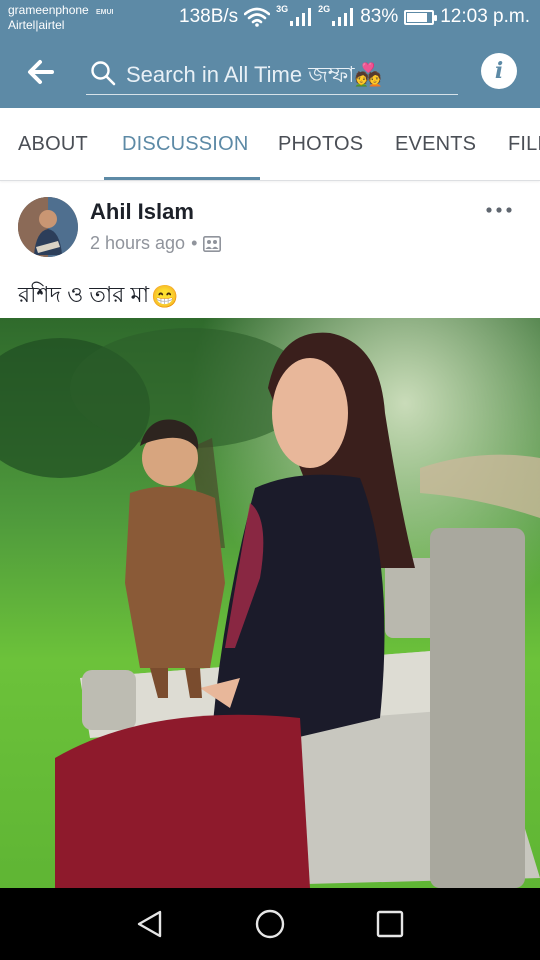 The height and width of the screenshot is (960, 540). I want to click on couple-emoji: 💑, so click(368, 74).